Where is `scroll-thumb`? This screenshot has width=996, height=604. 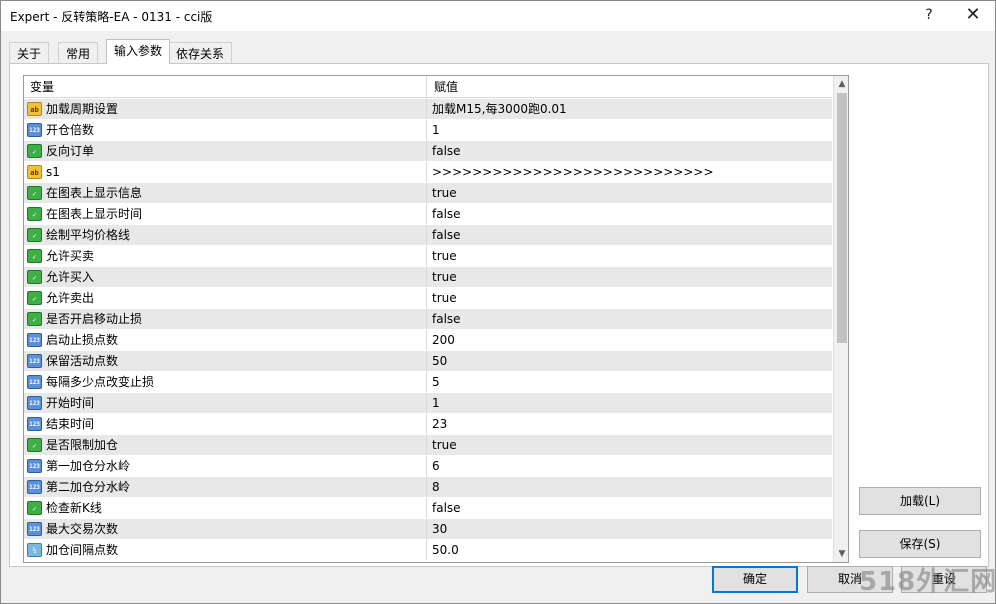 scroll-thumb is located at coordinates (842, 218).